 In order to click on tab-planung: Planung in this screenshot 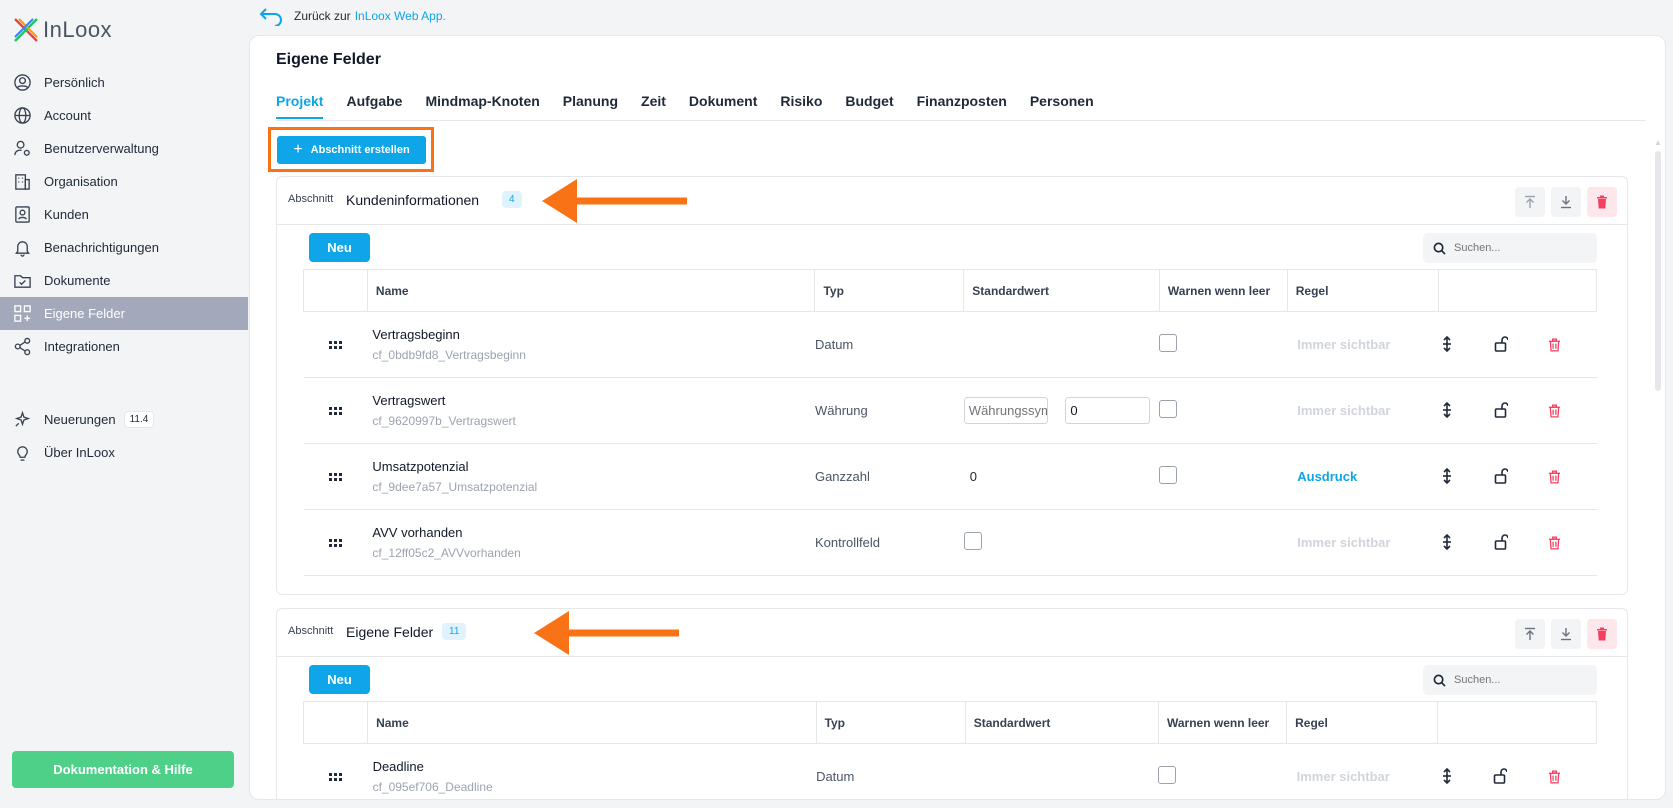, I will do `click(590, 106)`.